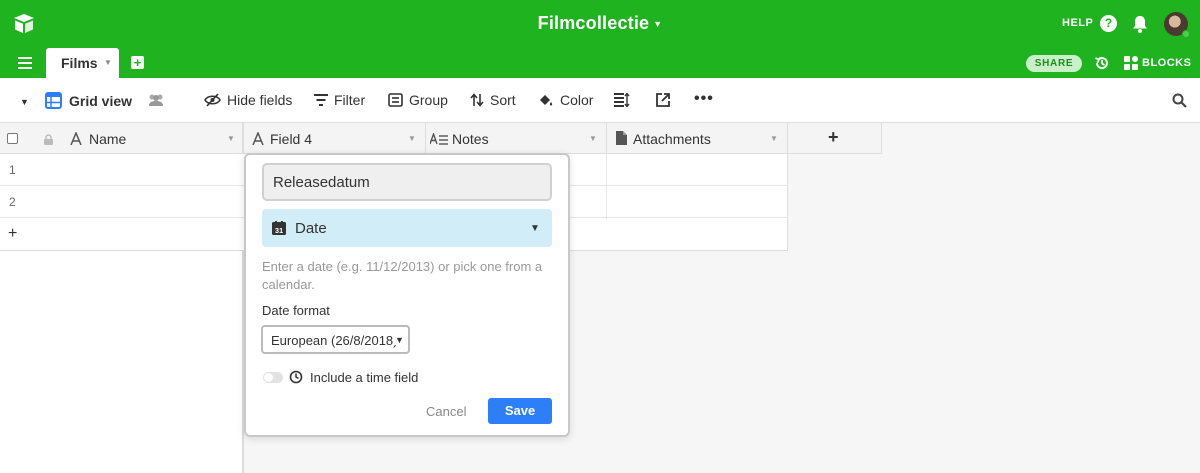 This screenshot has height=473, width=1200. Describe the element at coordinates (407, 182) in the screenshot. I see `field-name-input` at that location.